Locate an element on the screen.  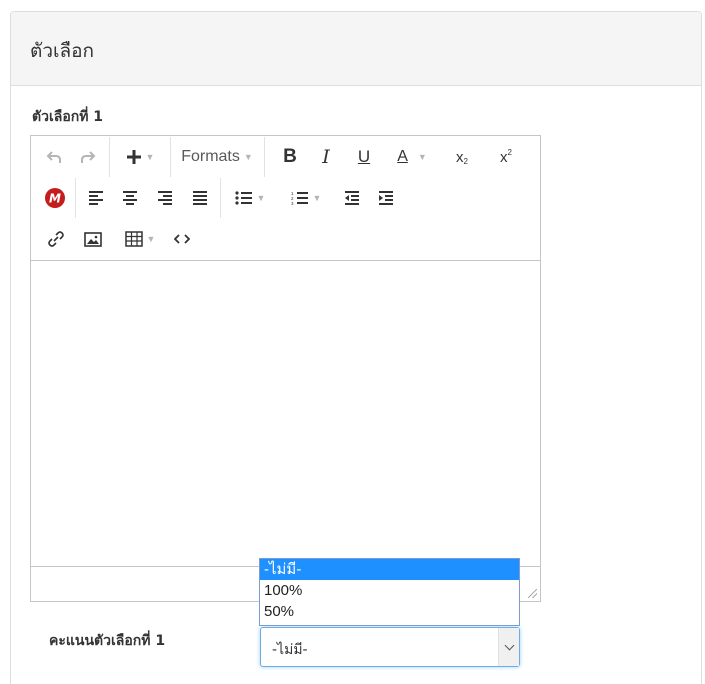
outdent-icon is located at coordinates (352, 198).